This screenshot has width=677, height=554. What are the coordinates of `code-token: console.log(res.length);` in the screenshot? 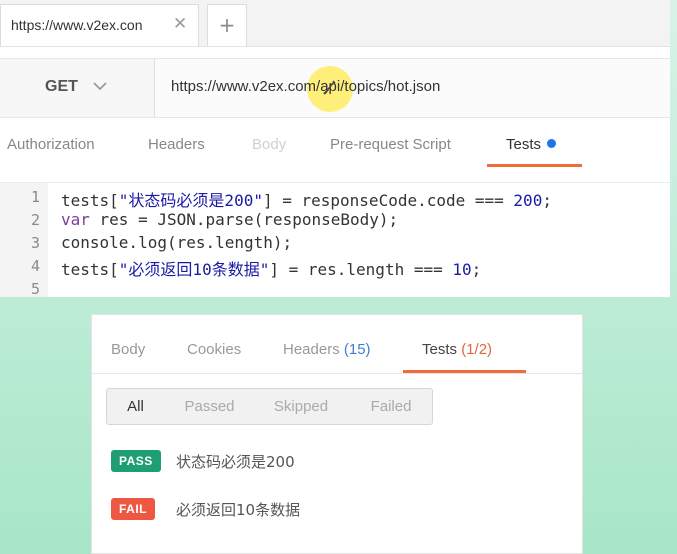 It's located at (177, 242).